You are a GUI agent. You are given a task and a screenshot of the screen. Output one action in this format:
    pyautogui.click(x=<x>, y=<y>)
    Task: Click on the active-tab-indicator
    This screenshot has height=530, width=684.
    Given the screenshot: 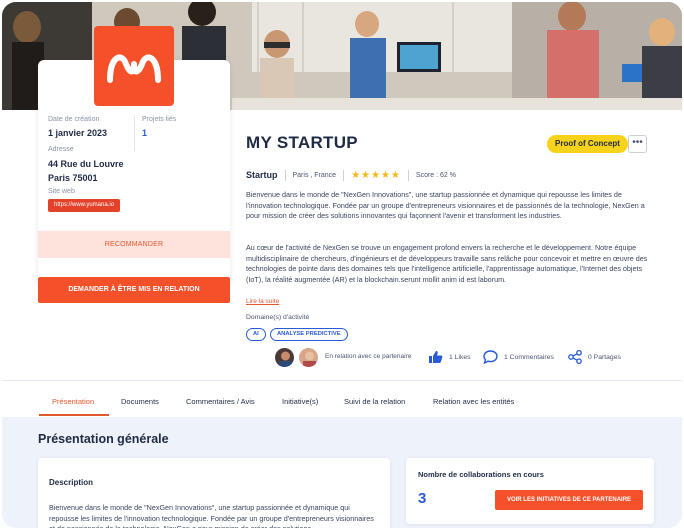 What is the action you would take?
    pyautogui.click(x=74, y=415)
    